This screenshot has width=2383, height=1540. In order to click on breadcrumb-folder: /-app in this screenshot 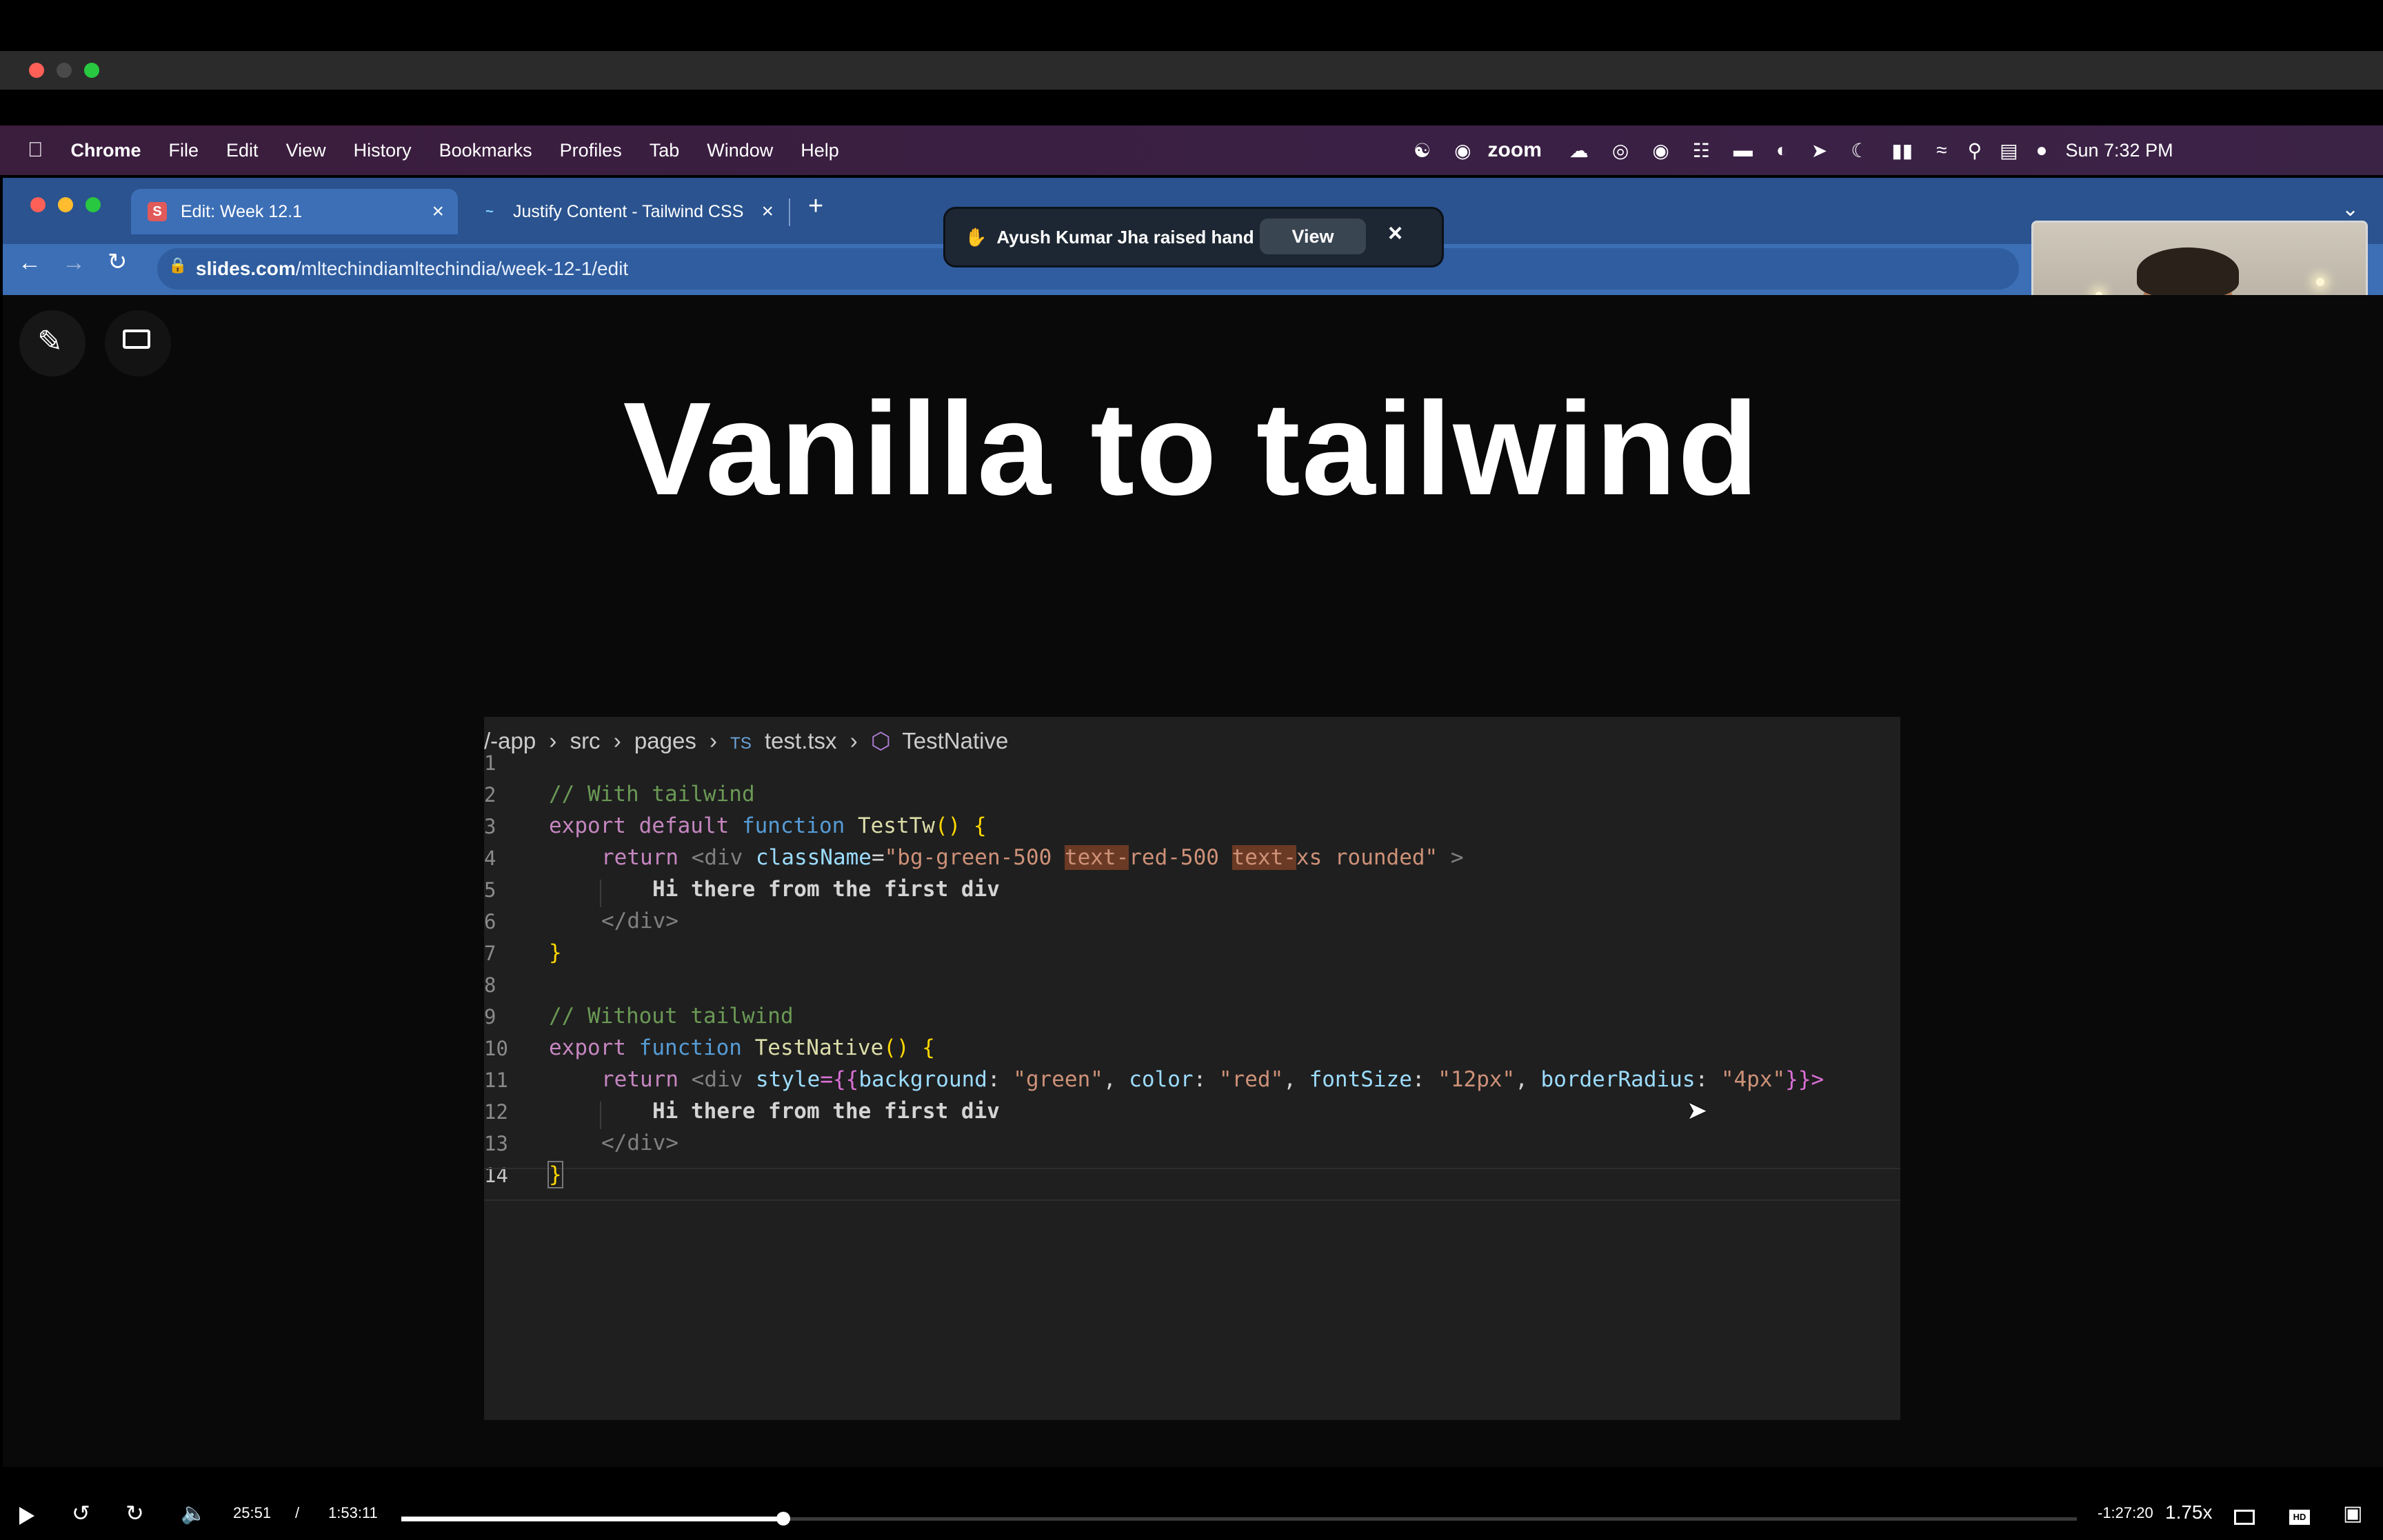, I will do `click(510, 741)`.